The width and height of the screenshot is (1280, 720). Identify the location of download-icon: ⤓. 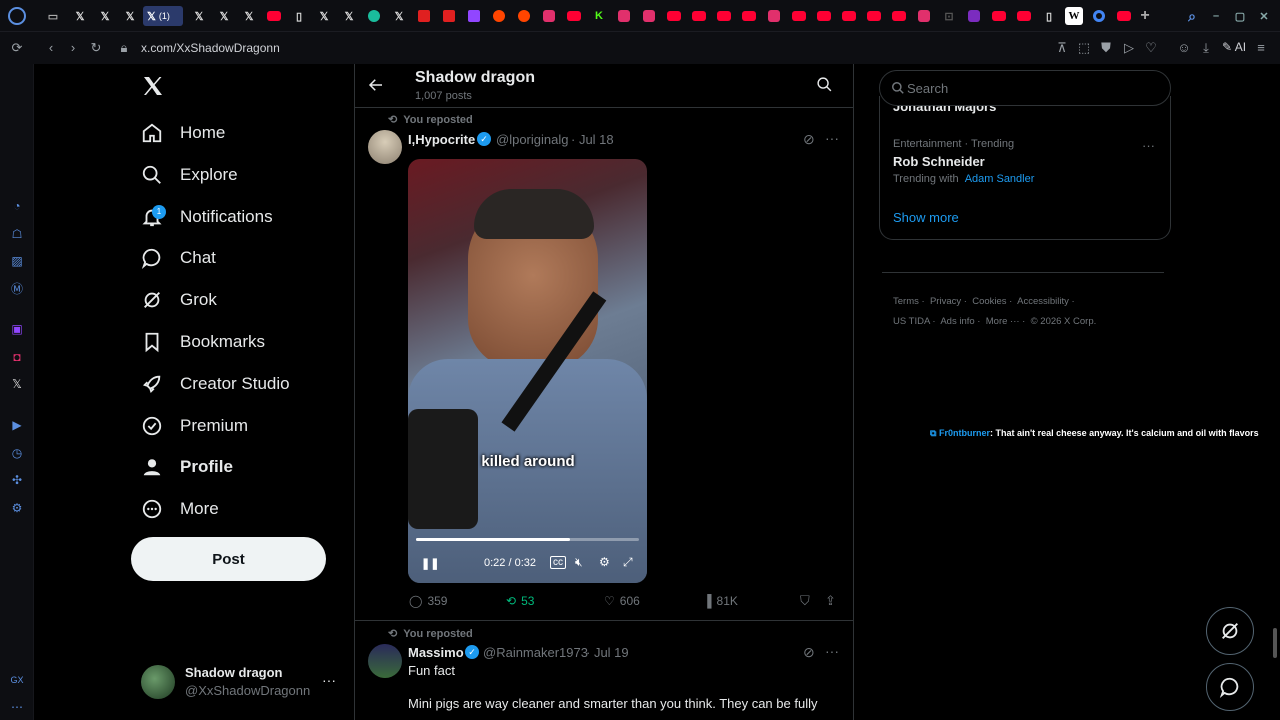
(1206, 48).